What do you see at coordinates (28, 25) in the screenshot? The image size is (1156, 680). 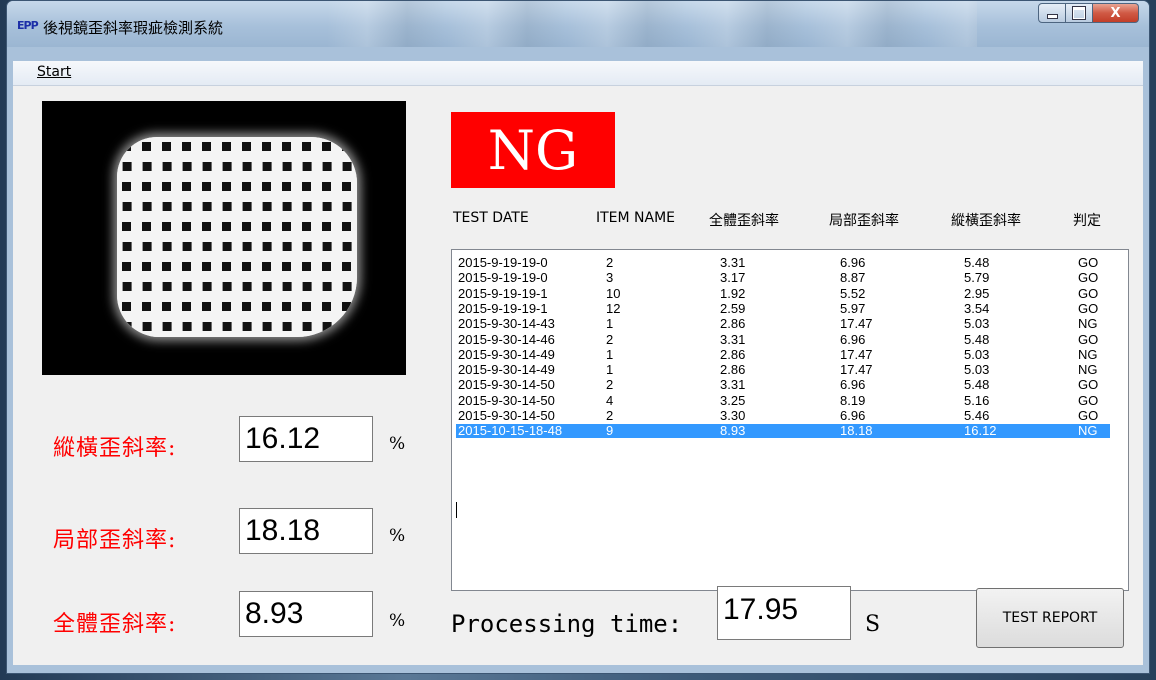 I see `app-icon: EPP` at bounding box center [28, 25].